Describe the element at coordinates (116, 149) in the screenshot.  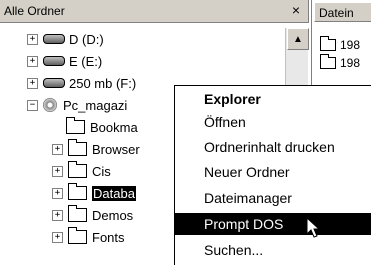
I see `tree-item-label: Browser` at that location.